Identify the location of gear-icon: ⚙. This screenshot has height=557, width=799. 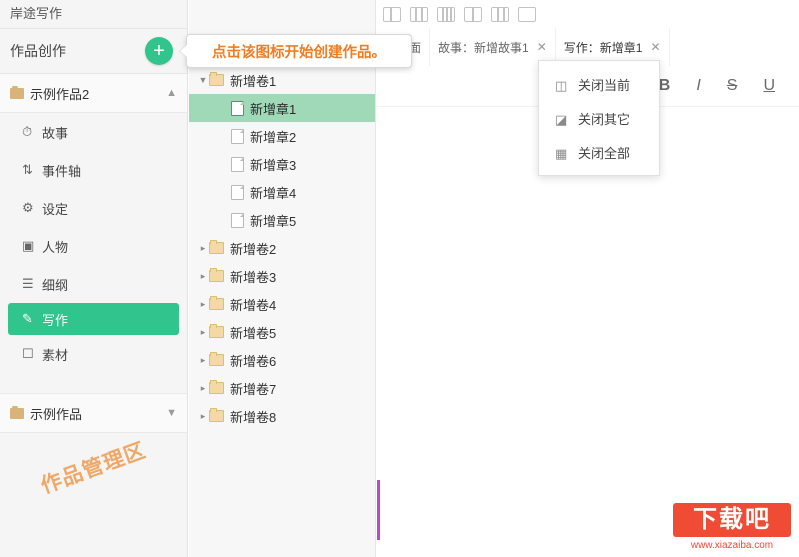
(28, 207).